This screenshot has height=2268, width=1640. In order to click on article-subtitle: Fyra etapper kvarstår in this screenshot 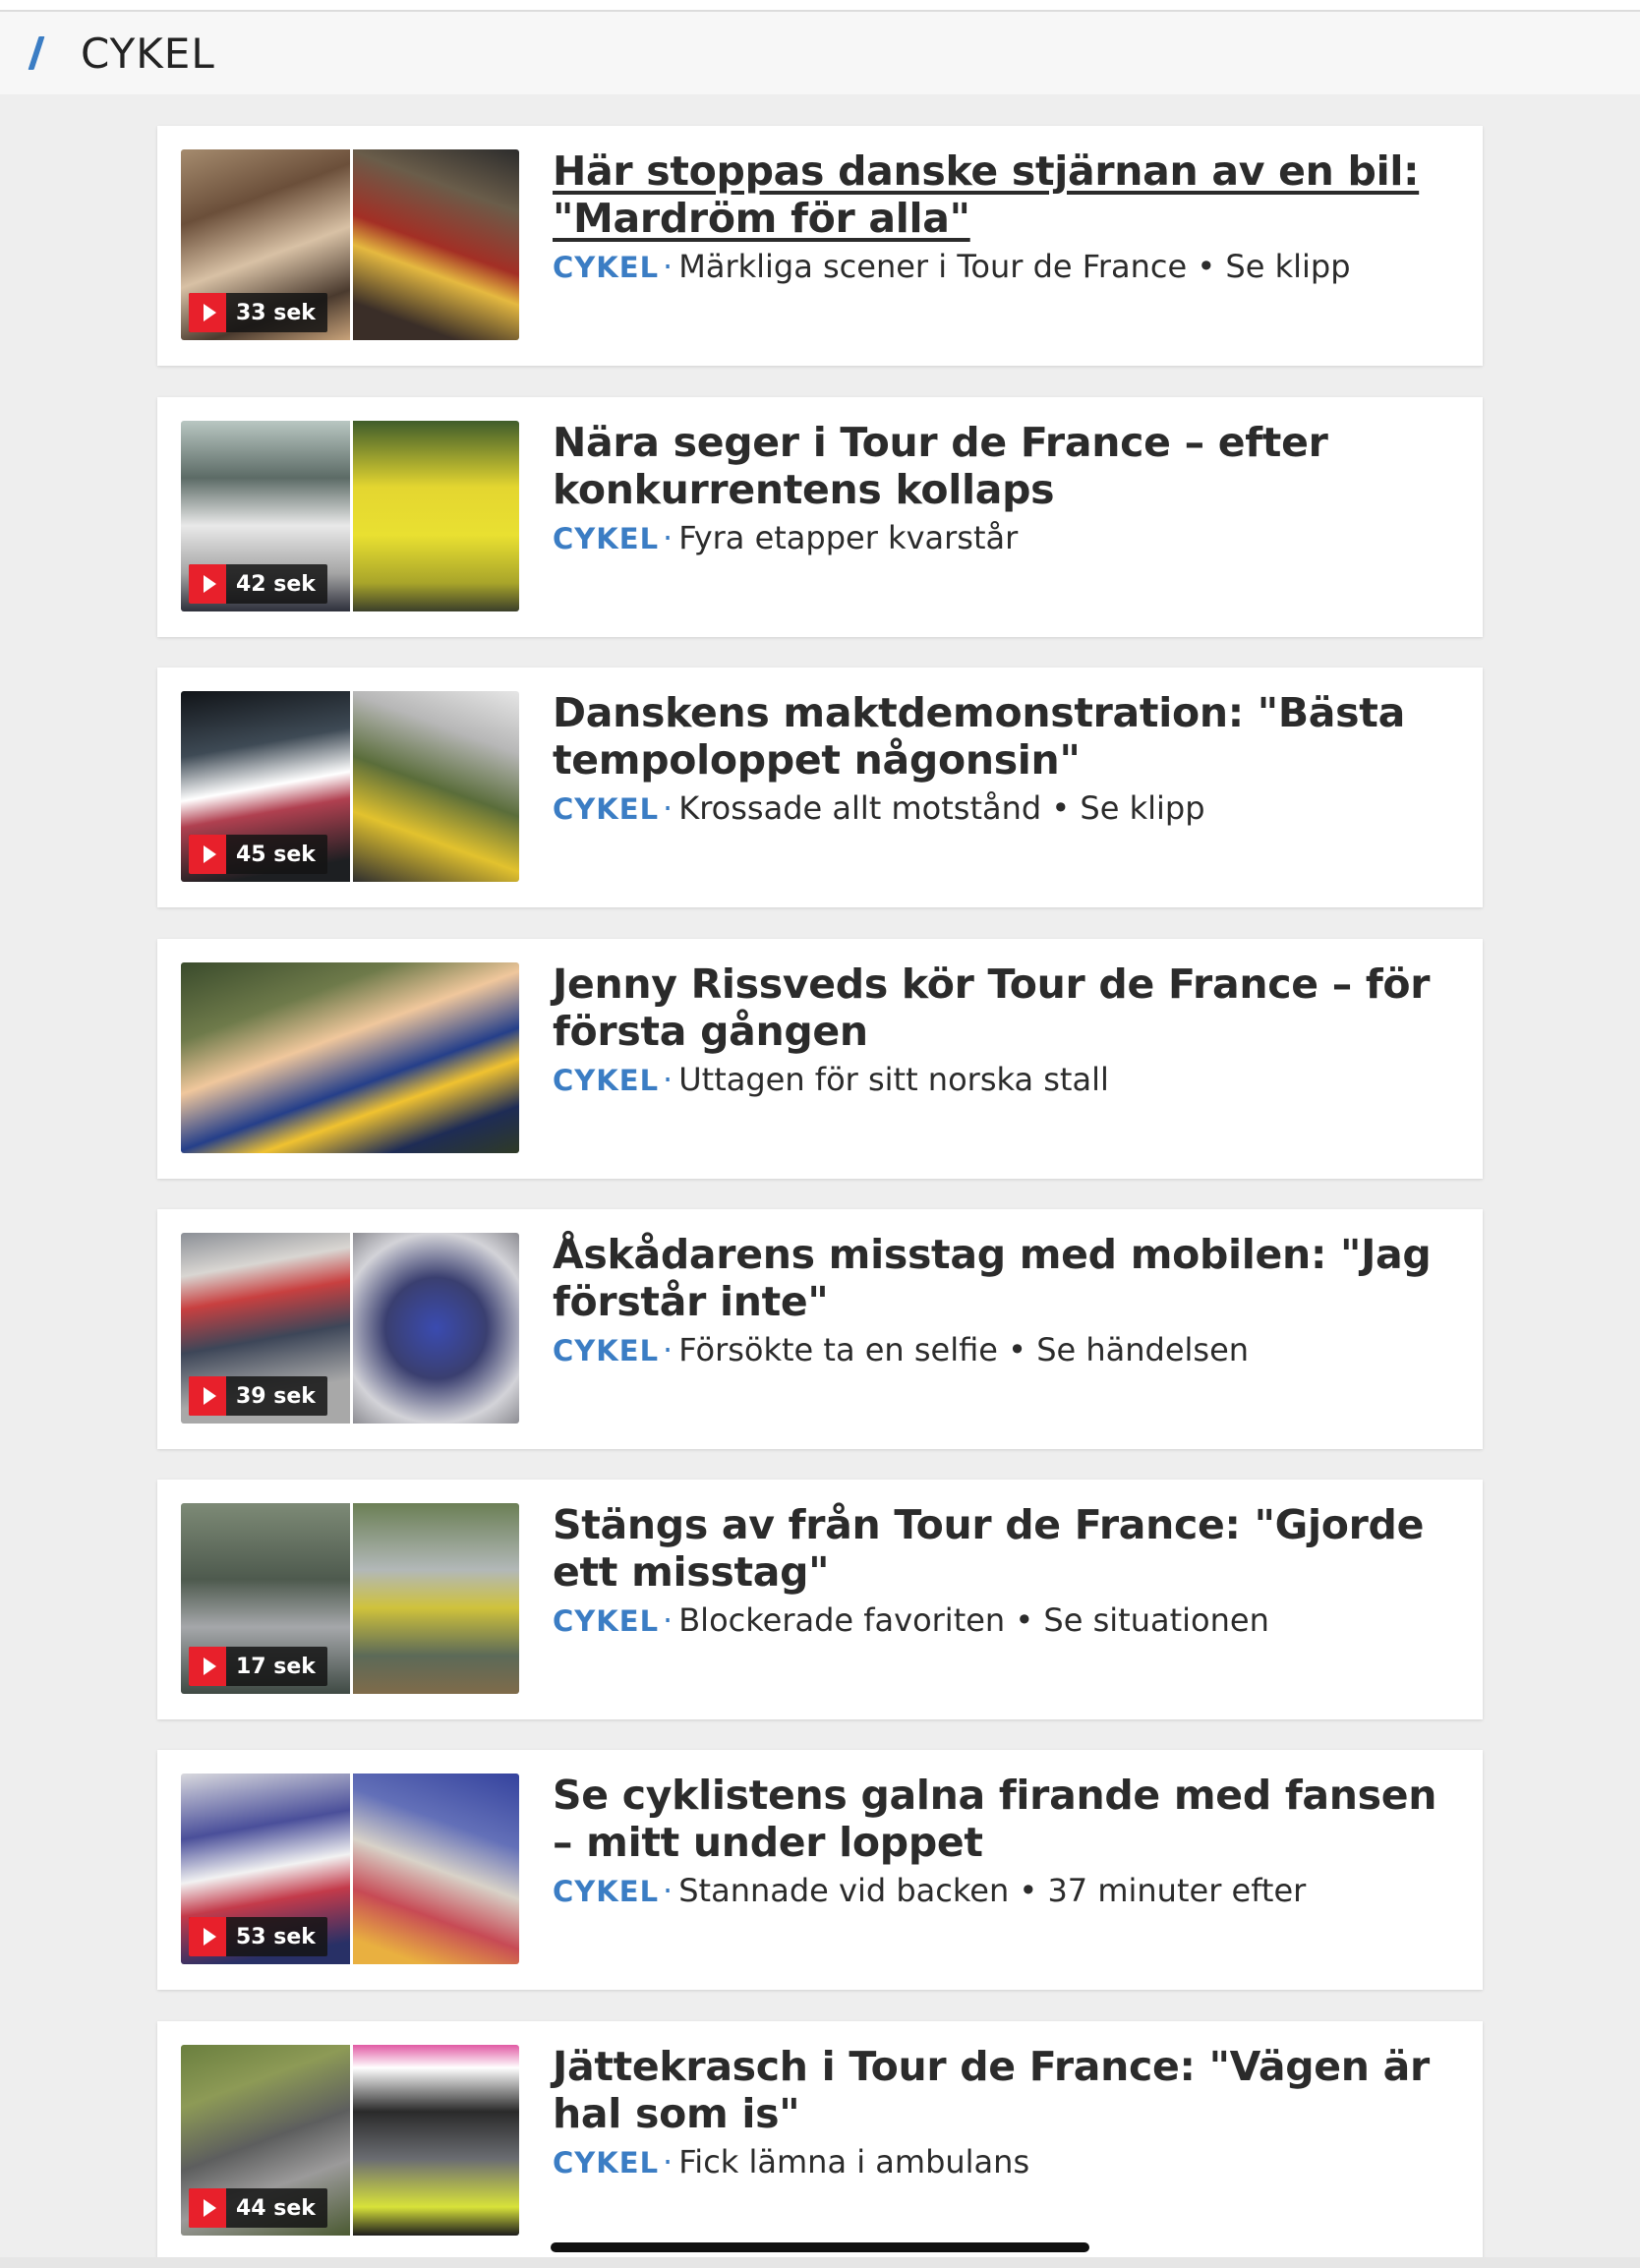, I will do `click(848, 537)`.